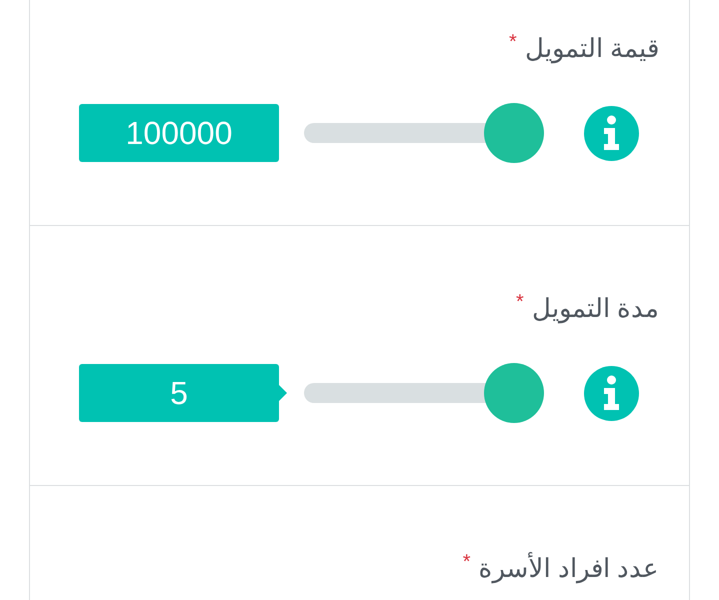 The height and width of the screenshot is (600, 719). I want to click on value-box: 100000, so click(179, 133).